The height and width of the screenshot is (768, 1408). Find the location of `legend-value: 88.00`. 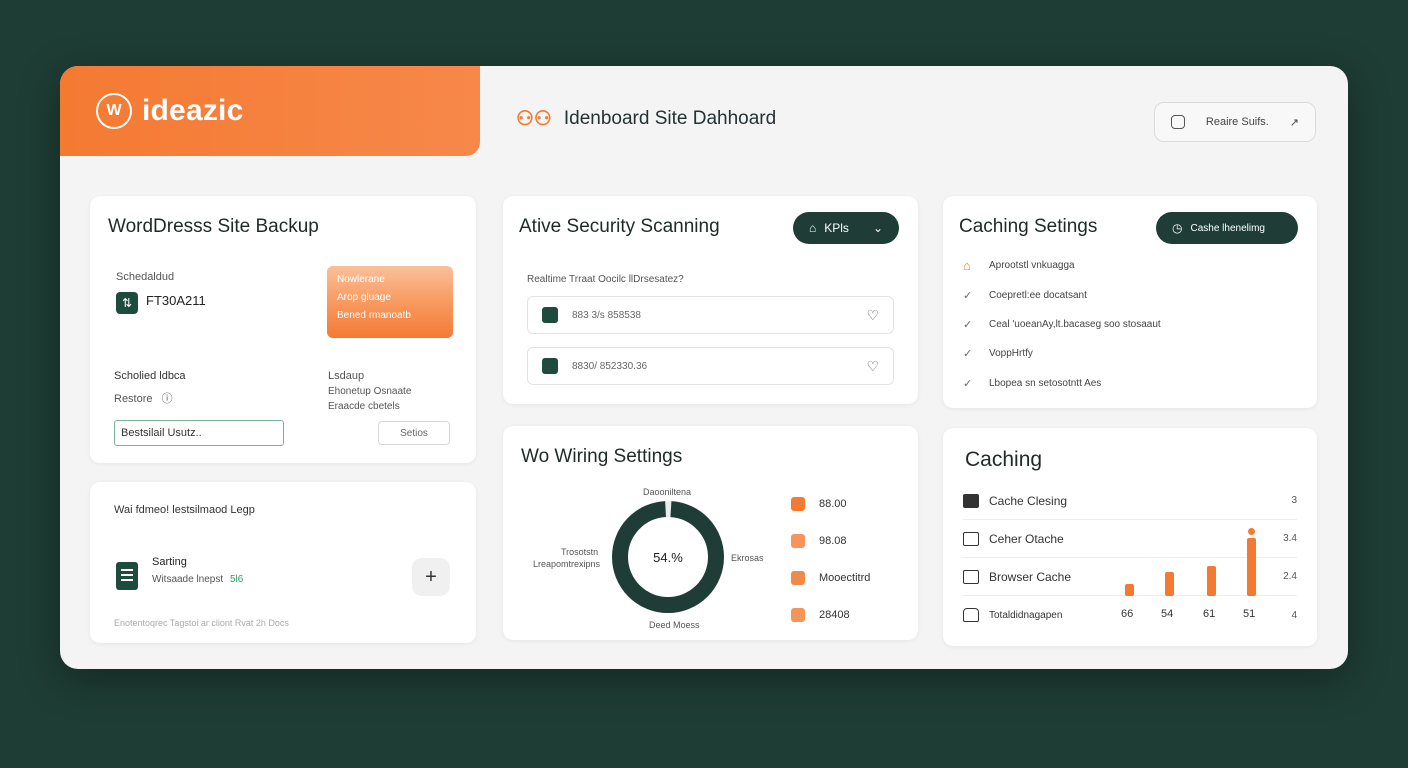

legend-value: 88.00 is located at coordinates (833, 504).